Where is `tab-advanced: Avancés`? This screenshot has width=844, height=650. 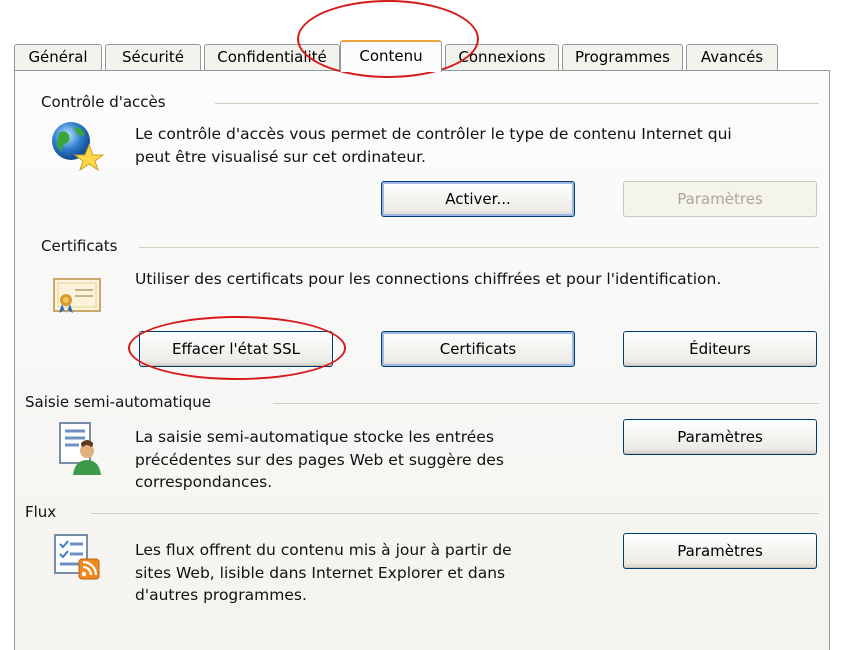
tab-advanced: Avancés is located at coordinates (732, 57).